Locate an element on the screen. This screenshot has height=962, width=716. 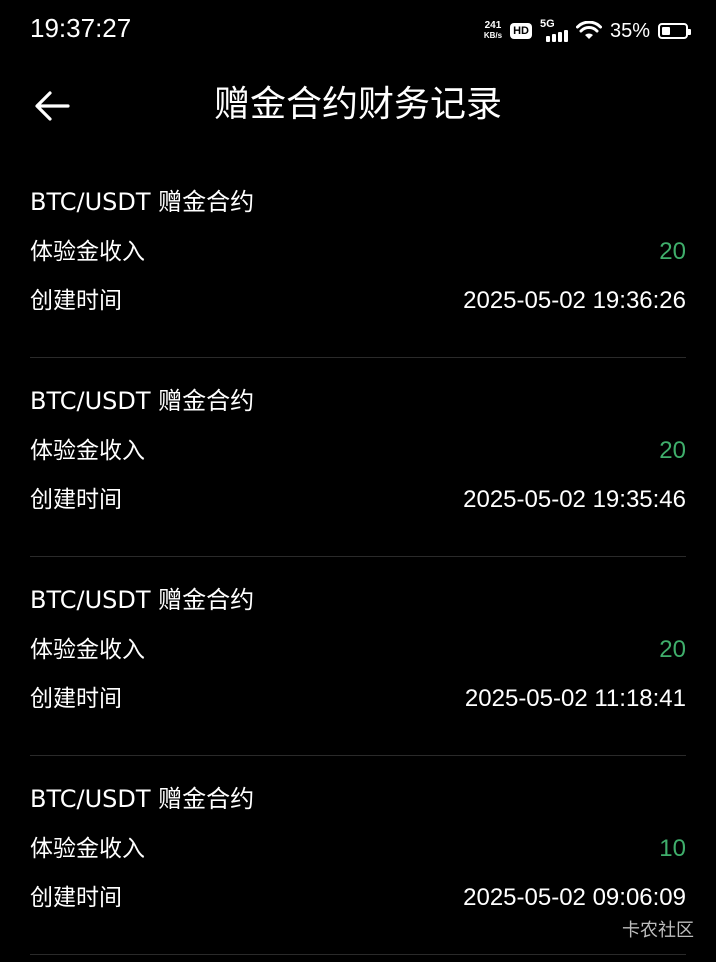
network-speed: 241 KB/s is located at coordinates (493, 31).